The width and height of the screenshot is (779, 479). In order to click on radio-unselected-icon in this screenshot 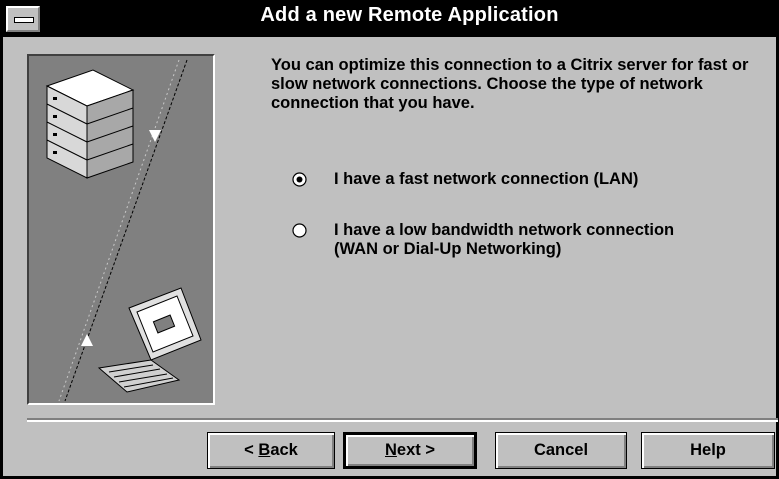, I will do `click(299, 230)`.